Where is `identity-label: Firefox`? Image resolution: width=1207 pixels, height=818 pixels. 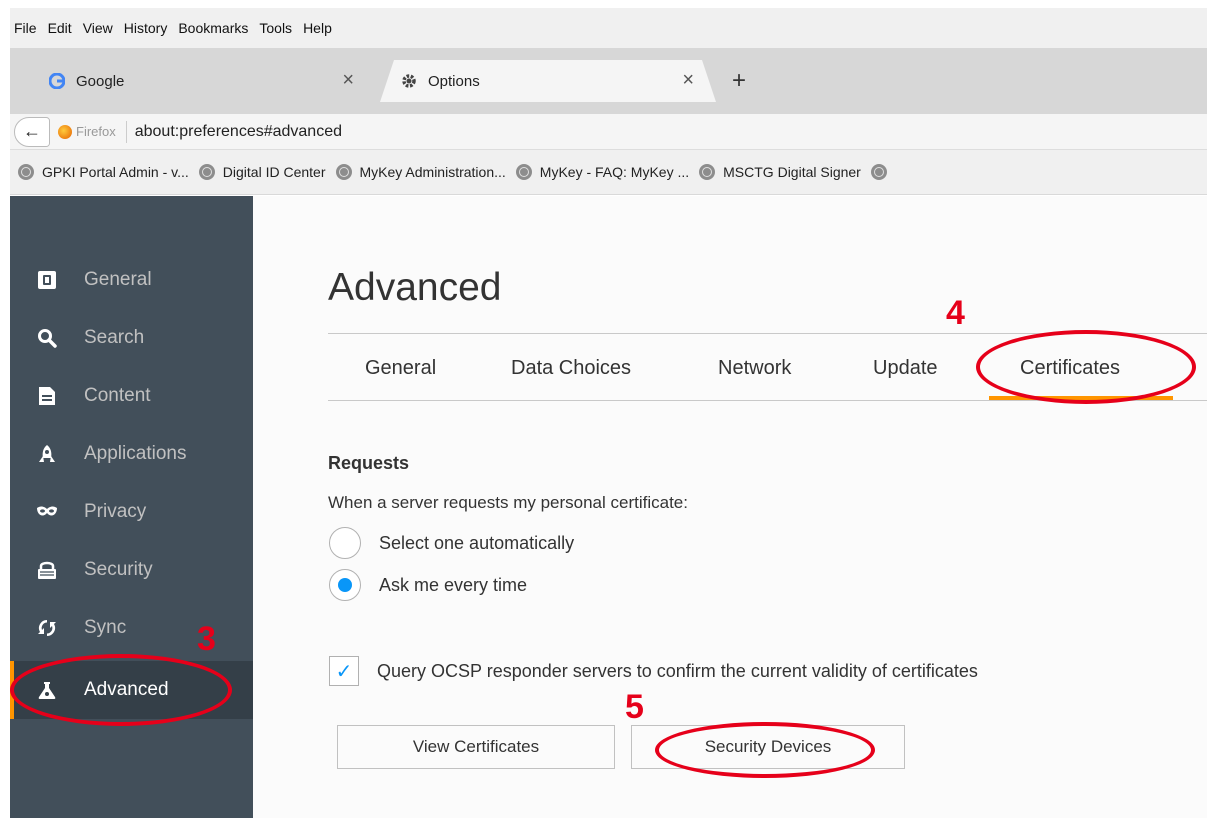 identity-label: Firefox is located at coordinates (96, 131).